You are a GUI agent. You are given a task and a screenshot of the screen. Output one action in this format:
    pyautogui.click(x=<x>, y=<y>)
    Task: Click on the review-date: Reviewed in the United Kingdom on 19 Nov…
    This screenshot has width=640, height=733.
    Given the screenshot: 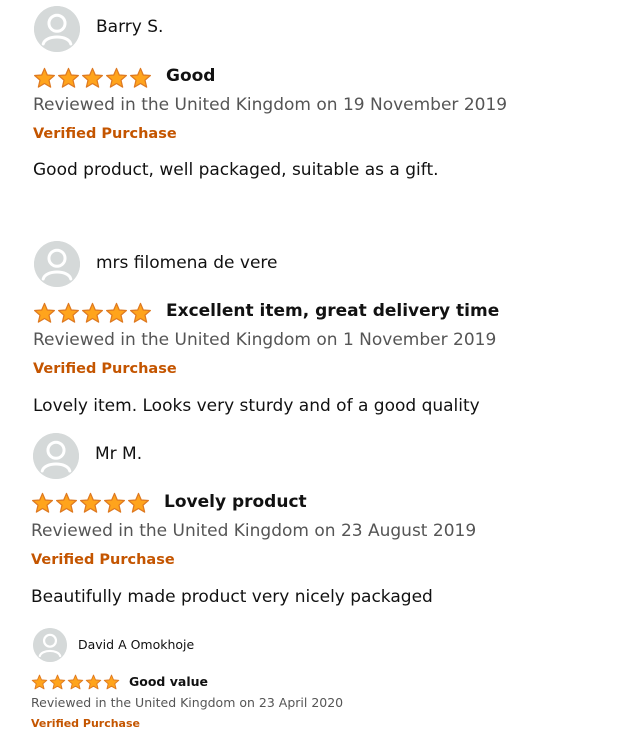 What is the action you would take?
    pyautogui.click(x=270, y=105)
    